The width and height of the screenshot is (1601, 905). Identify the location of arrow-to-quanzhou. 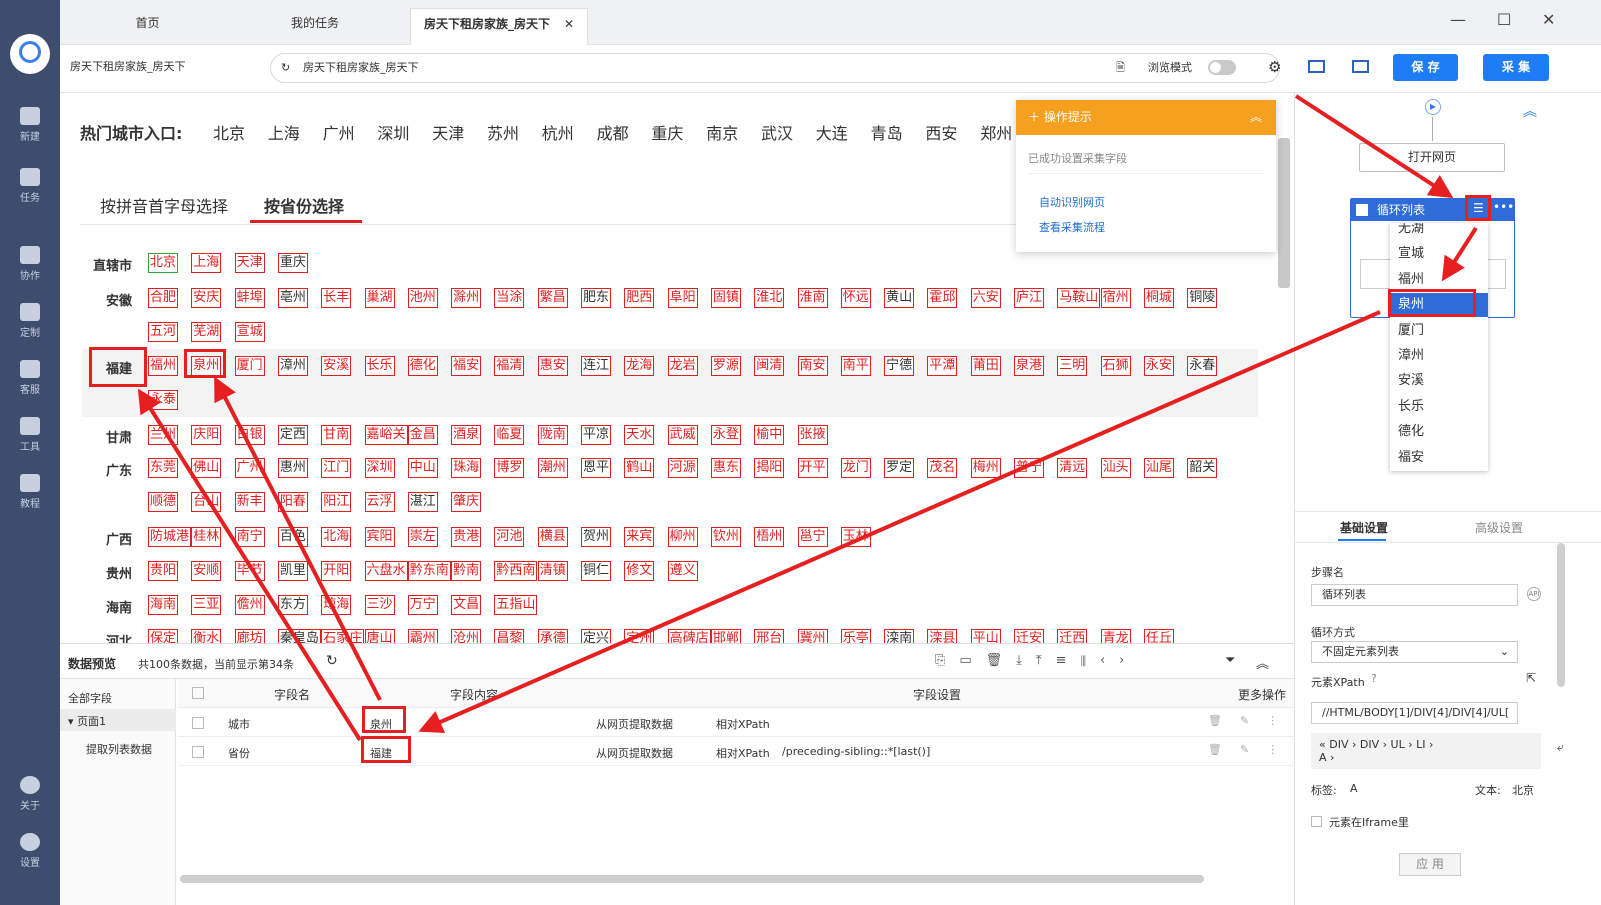
(298, 538).